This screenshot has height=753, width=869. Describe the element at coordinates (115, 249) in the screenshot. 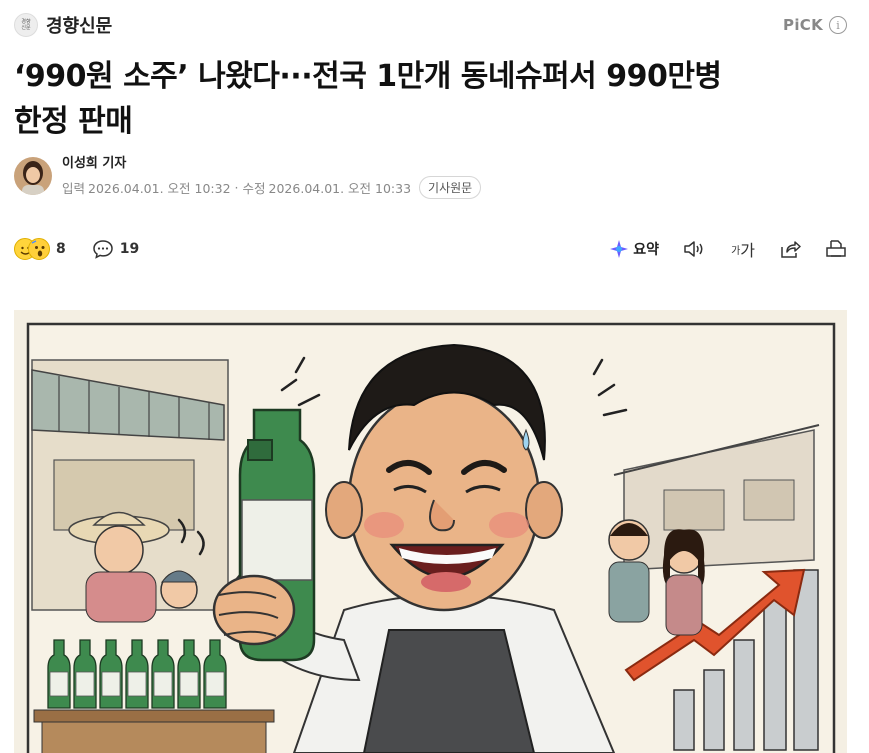

I see `comment-button: 19` at that location.